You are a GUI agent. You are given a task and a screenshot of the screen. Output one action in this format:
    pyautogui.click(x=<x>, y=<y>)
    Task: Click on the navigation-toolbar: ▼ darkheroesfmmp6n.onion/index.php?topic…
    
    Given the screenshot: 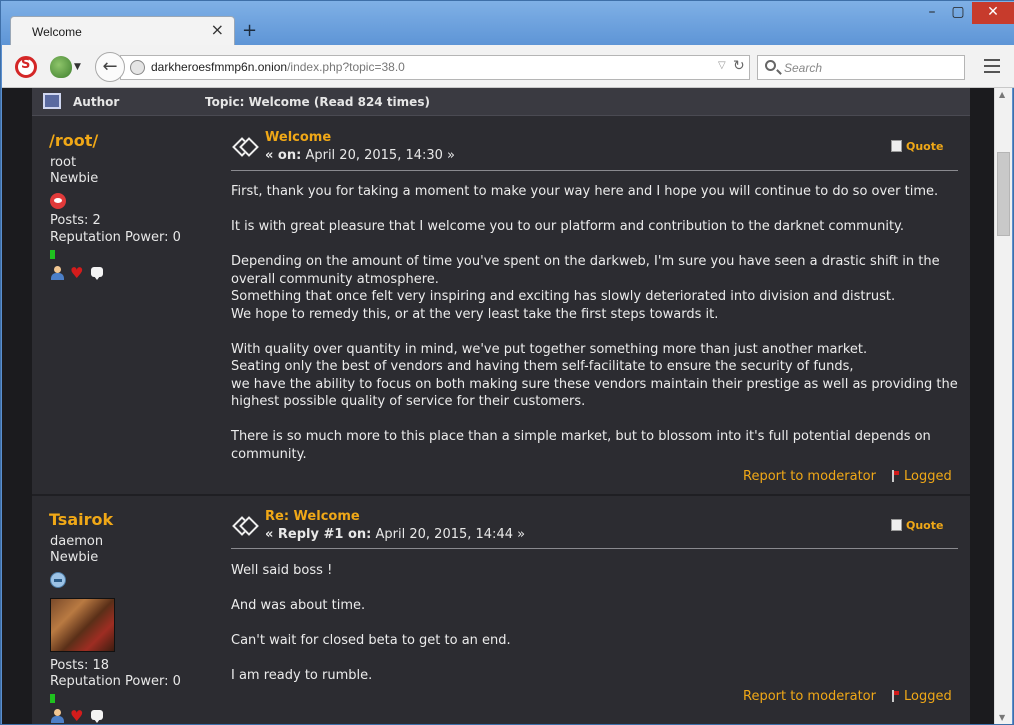 What is the action you would take?
    pyautogui.click(x=508, y=66)
    